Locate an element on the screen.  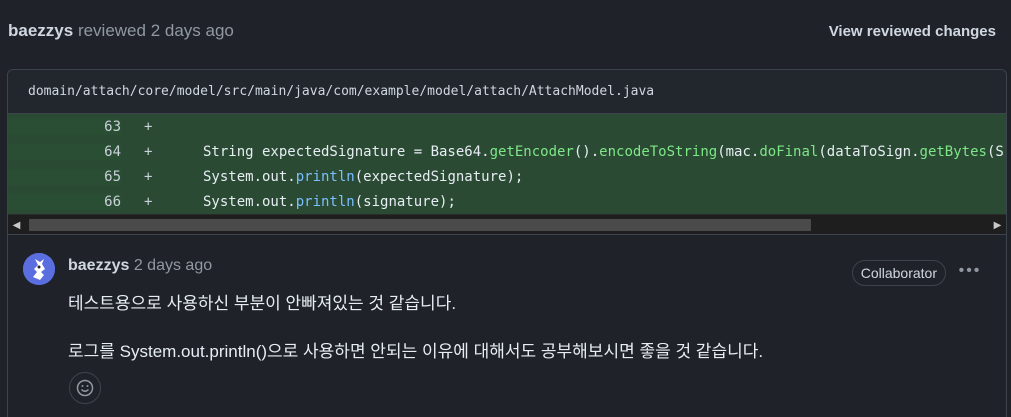
code-content: System.out.println(signature); is located at coordinates (300, 202).